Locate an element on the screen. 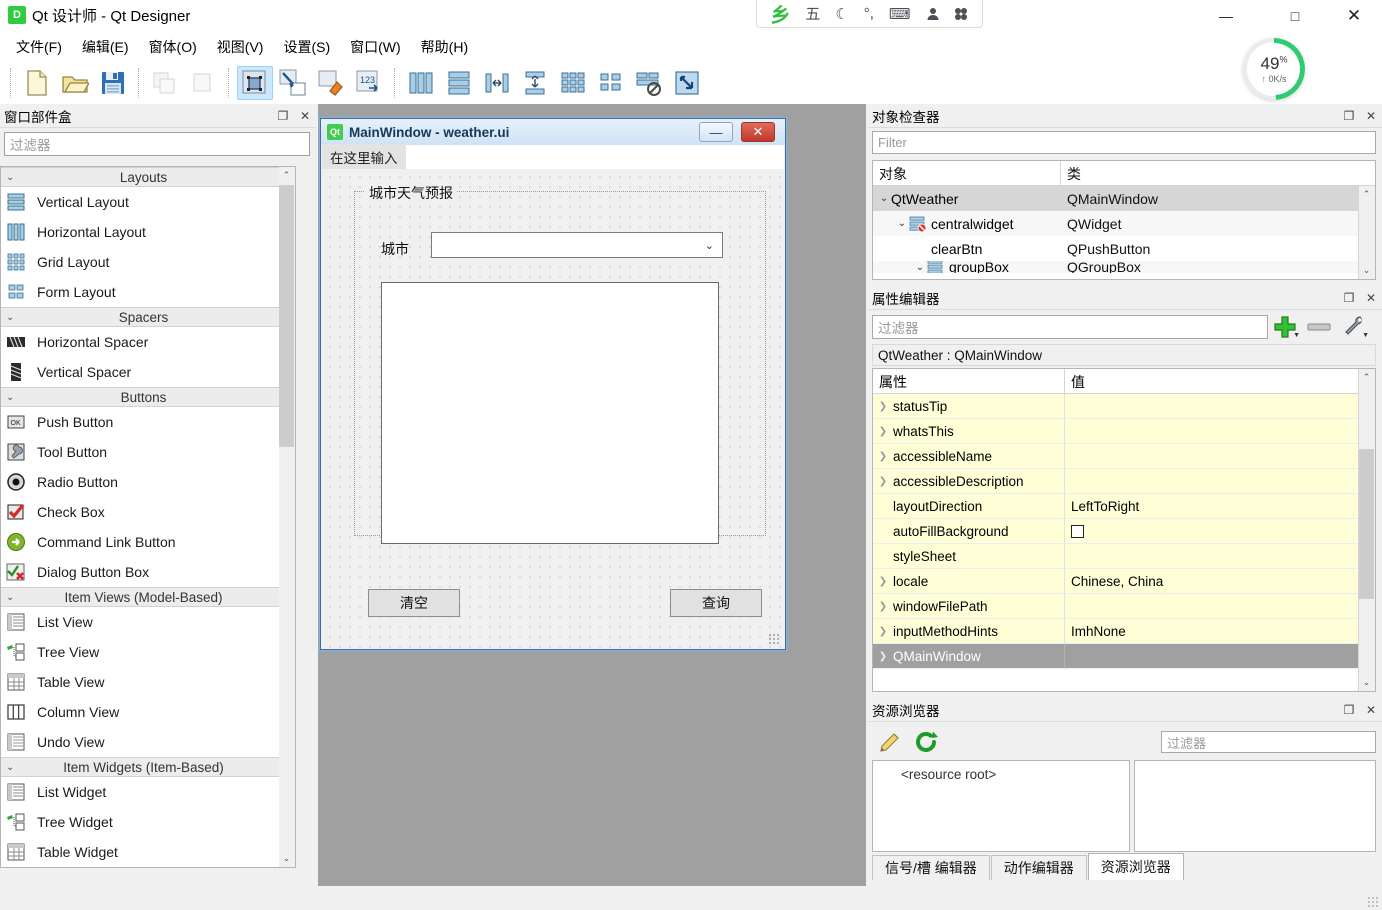 The image size is (1382, 910). form-resize-grip is located at coordinates (774, 639).